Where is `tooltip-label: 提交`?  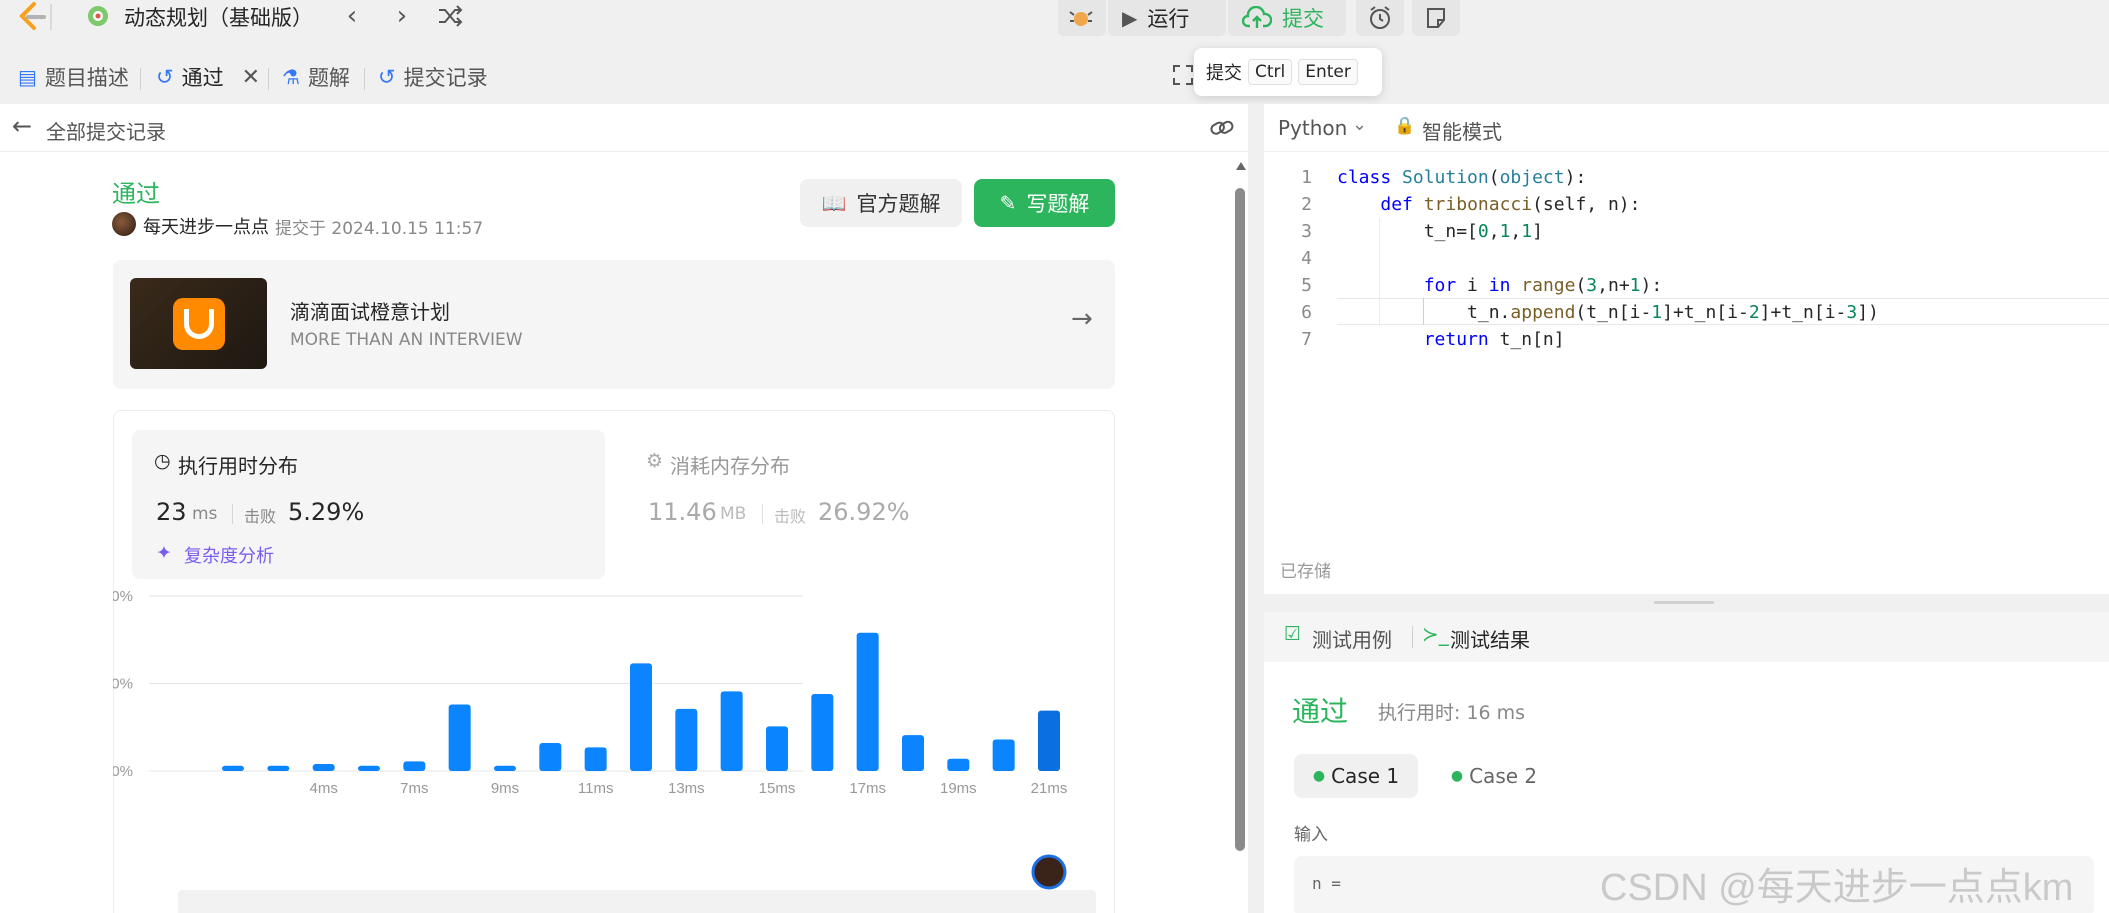
tooltip-label: 提交 is located at coordinates (1224, 73).